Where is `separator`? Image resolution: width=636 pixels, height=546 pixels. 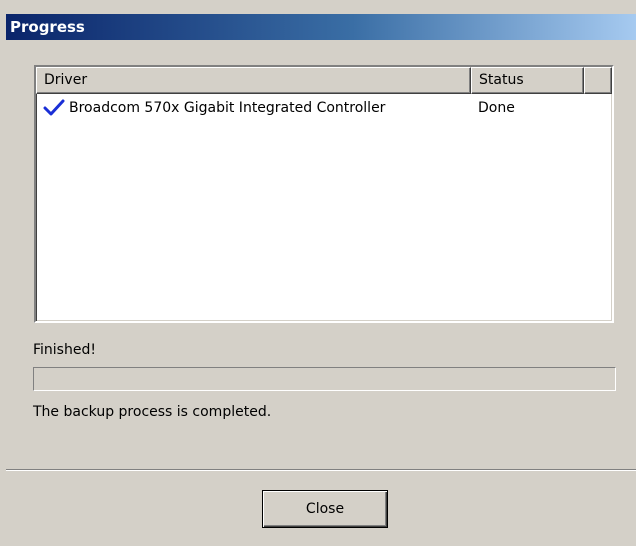
separator is located at coordinates (321, 470).